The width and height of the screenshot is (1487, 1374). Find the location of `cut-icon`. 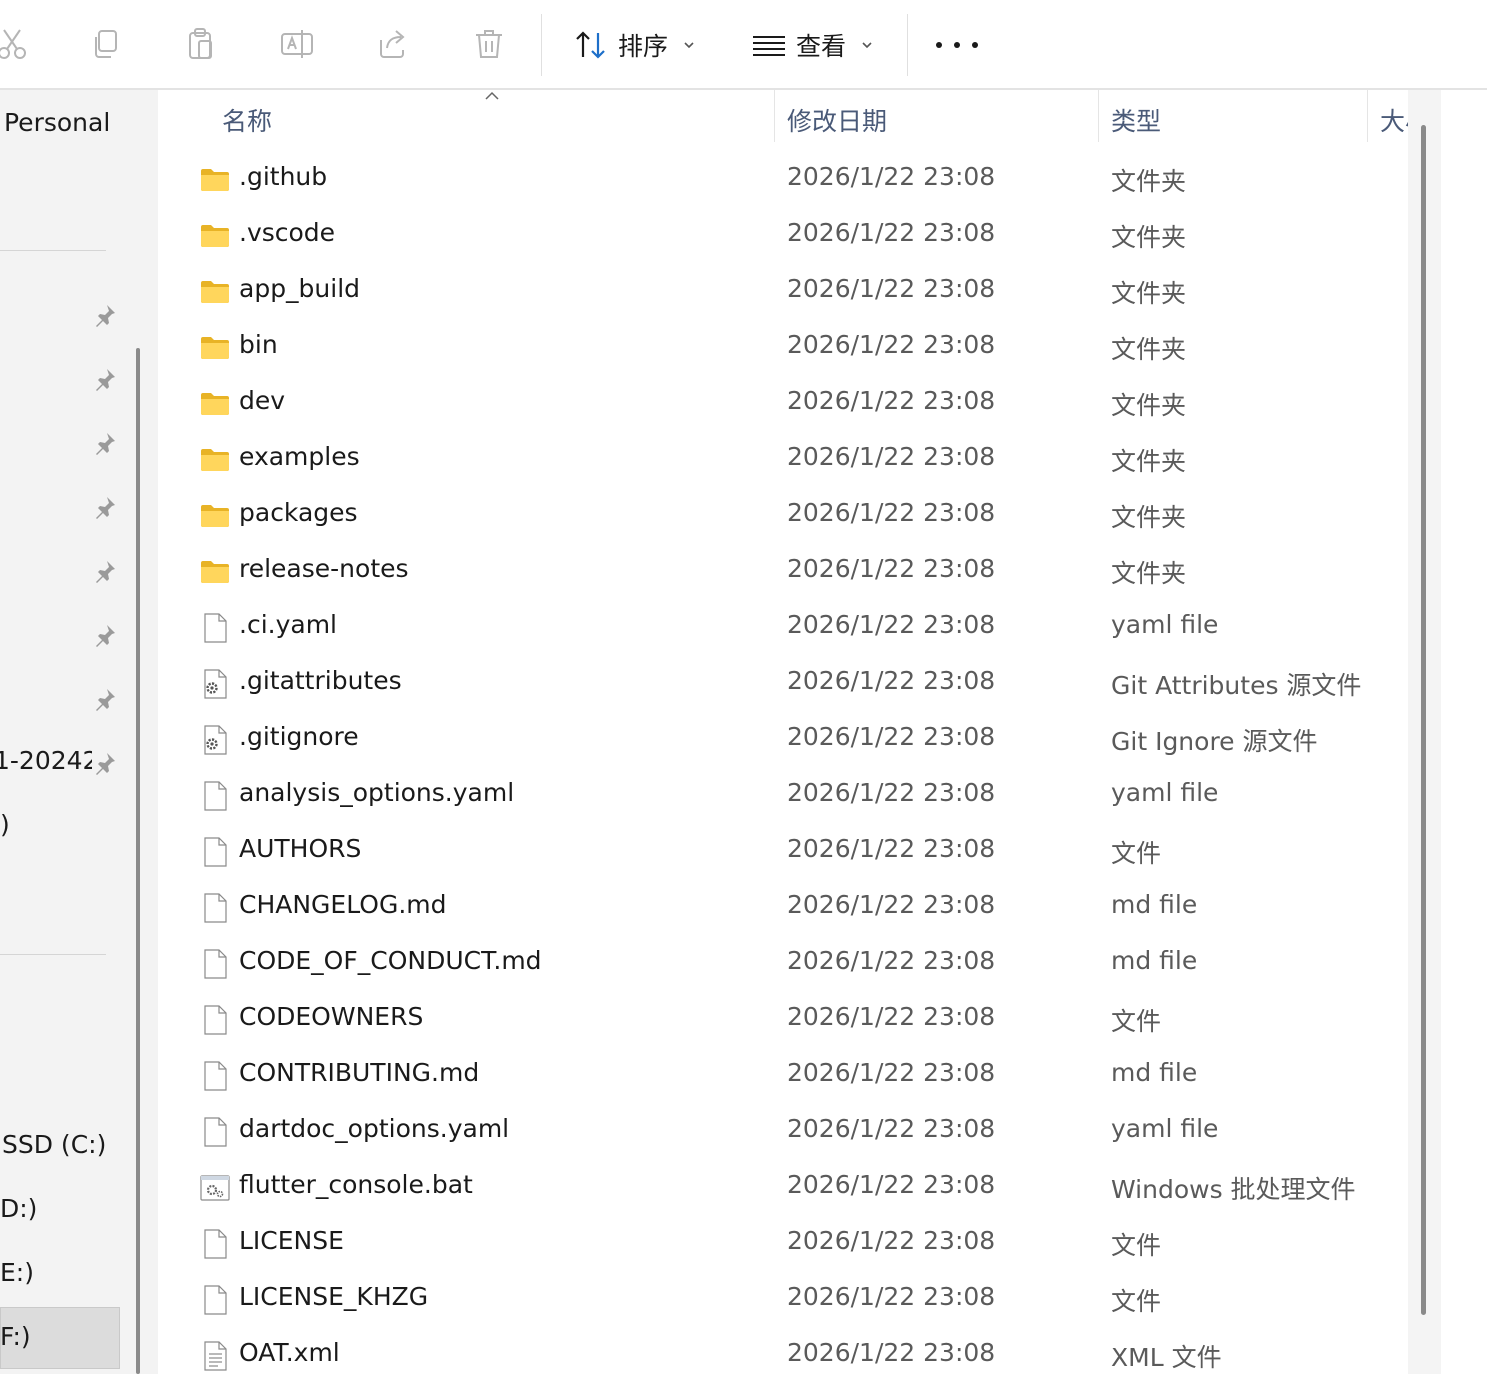

cut-icon is located at coordinates (17, 44).